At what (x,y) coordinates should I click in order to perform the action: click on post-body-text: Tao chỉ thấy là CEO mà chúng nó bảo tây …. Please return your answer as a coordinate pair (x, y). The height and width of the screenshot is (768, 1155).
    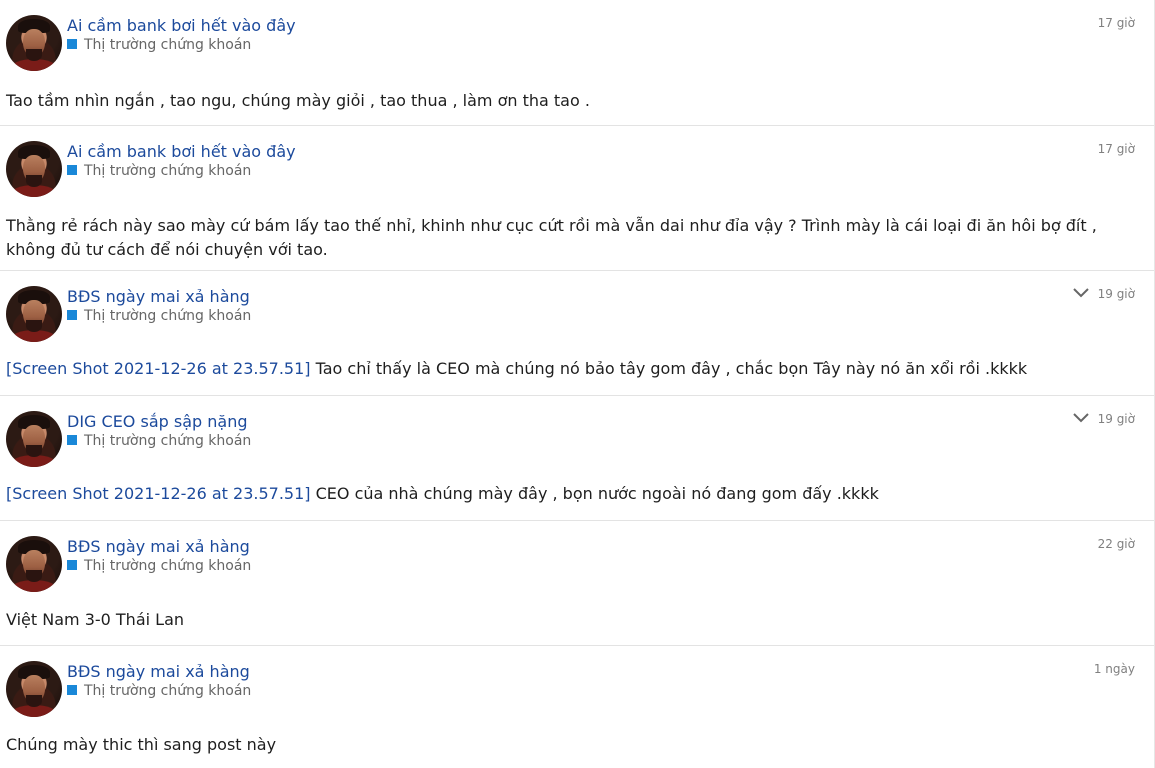
    Looking at the image, I should click on (671, 368).